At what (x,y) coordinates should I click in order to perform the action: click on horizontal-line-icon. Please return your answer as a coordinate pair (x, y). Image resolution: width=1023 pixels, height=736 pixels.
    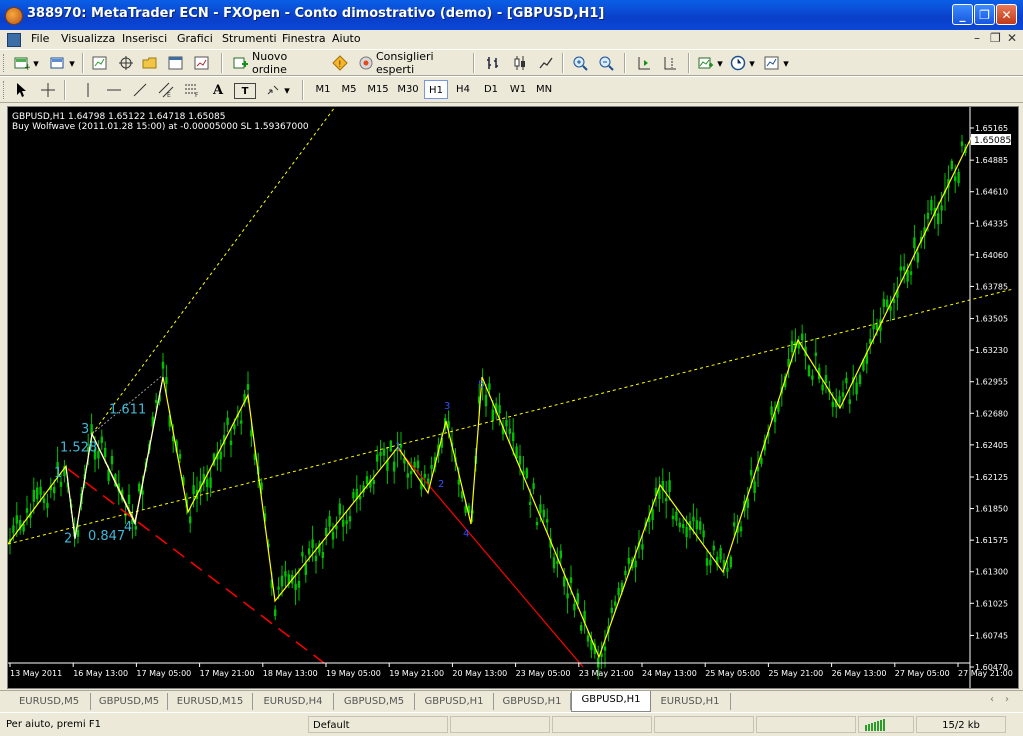
    Looking at the image, I should click on (114, 90).